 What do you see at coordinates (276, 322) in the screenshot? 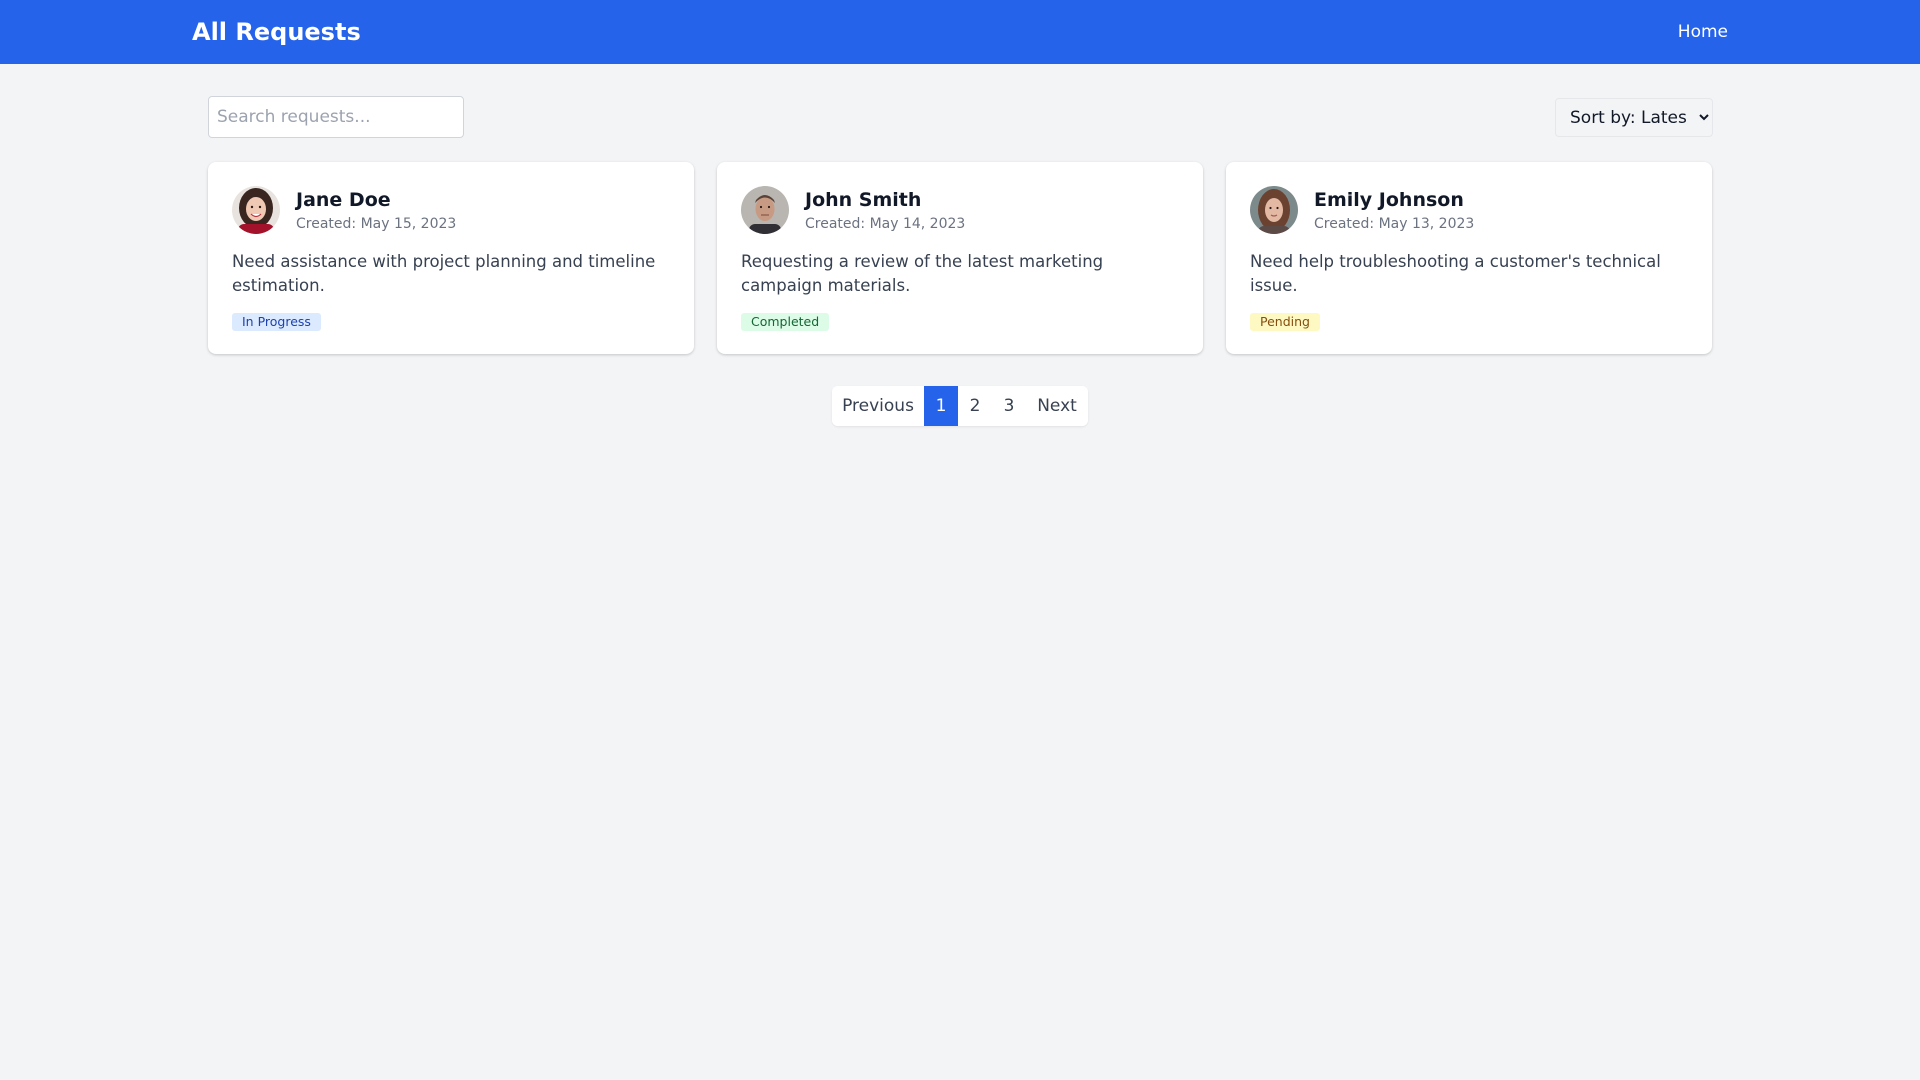
I see `status-badge: In Progress` at bounding box center [276, 322].